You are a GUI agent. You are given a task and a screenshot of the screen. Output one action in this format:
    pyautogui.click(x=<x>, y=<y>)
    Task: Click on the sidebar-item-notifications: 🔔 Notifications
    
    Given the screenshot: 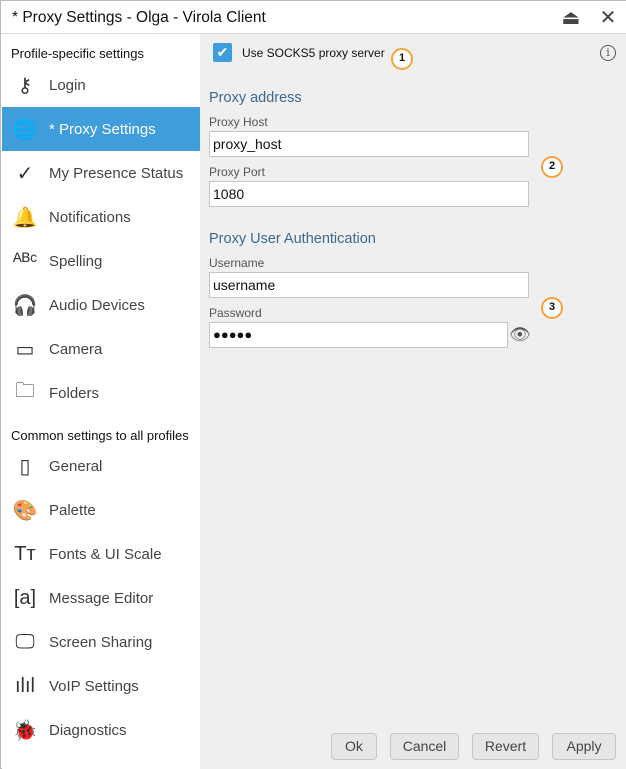 What is the action you would take?
    pyautogui.click(x=101, y=217)
    